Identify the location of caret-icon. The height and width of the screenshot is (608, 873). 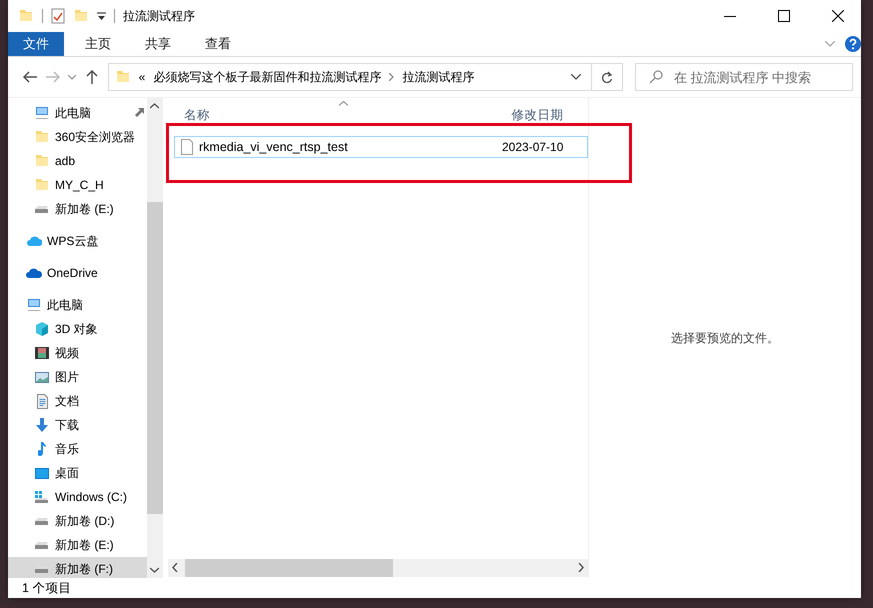
(101, 16).